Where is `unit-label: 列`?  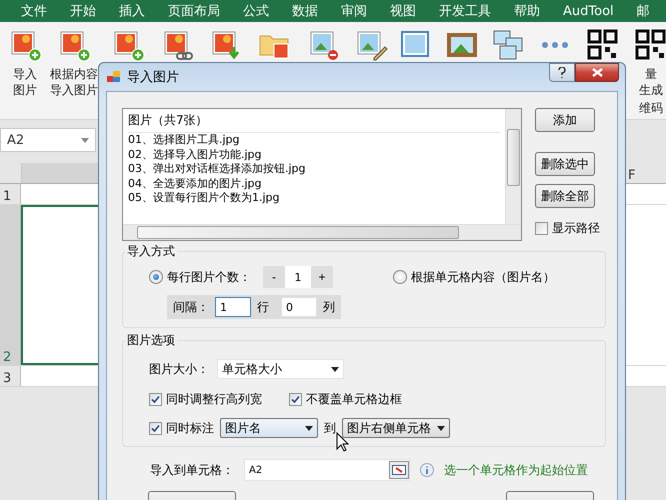
unit-label: 列 is located at coordinates (329, 307).